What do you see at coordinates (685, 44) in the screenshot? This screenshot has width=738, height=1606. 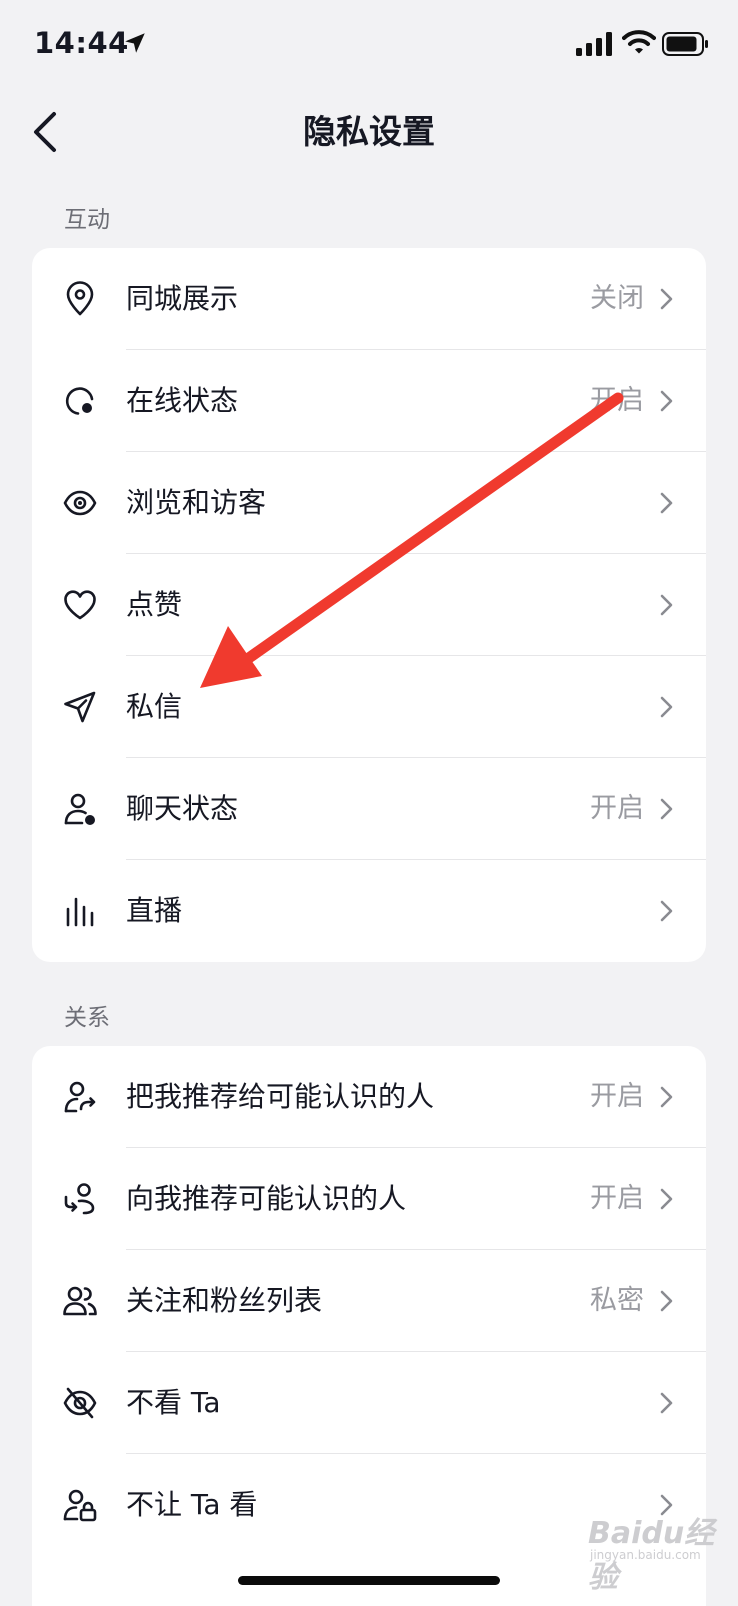 I see `battery-icon` at bounding box center [685, 44].